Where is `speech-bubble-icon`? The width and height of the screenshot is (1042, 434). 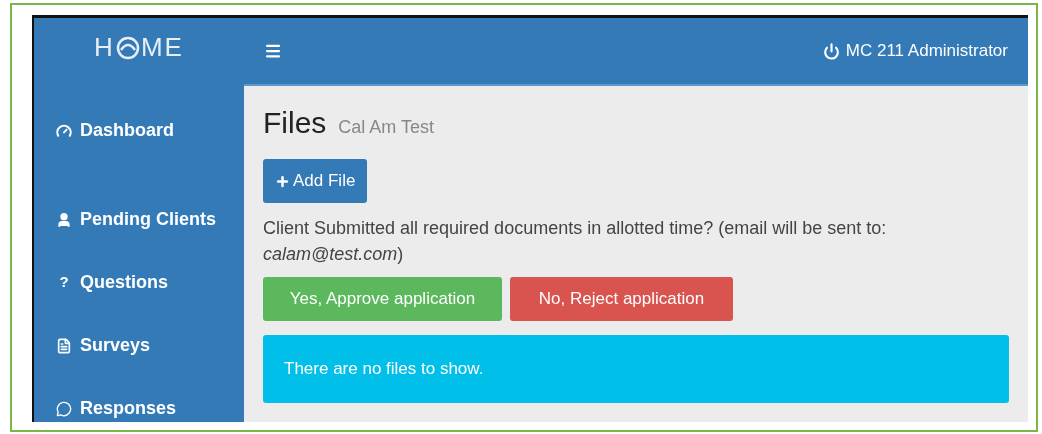
speech-bubble-icon is located at coordinates (64, 408).